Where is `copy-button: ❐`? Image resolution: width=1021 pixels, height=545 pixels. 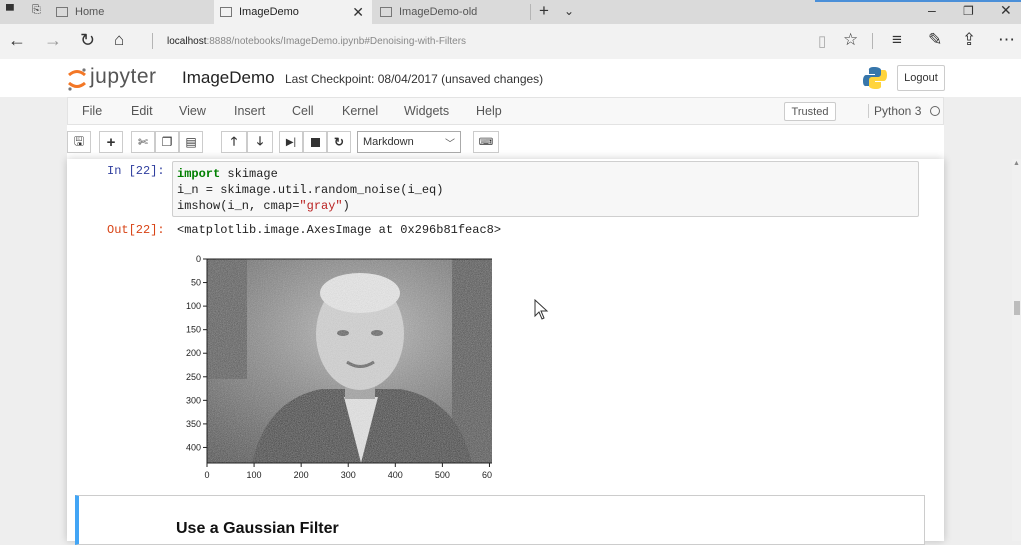
copy-button: ❐ is located at coordinates (167, 142).